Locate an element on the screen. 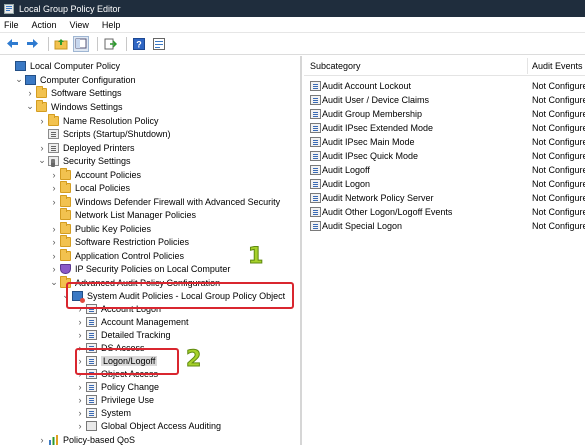  tree-node-global-object-access: › Global Object Access Auditing is located at coordinates (148, 425).